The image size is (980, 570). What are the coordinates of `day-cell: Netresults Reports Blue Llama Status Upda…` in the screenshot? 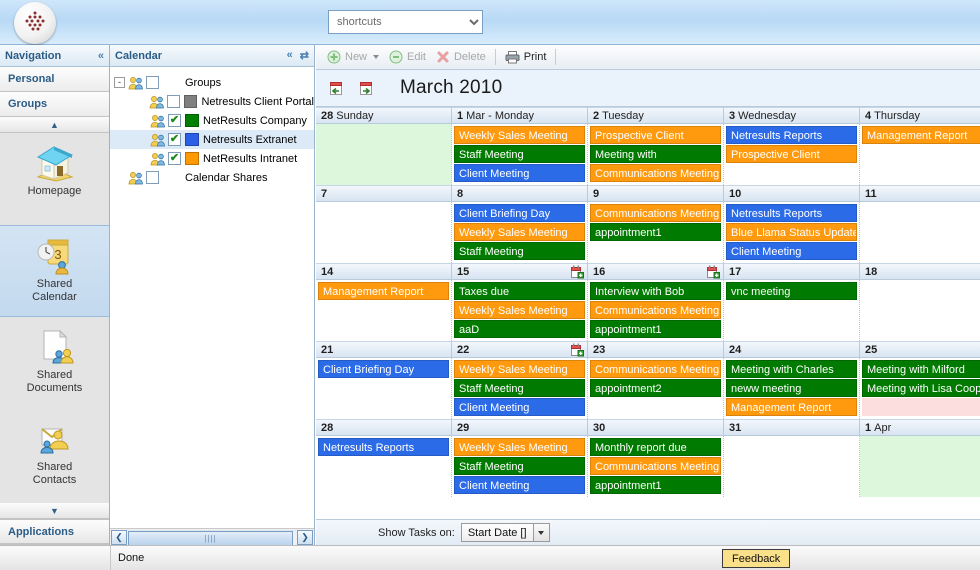 It's located at (792, 232).